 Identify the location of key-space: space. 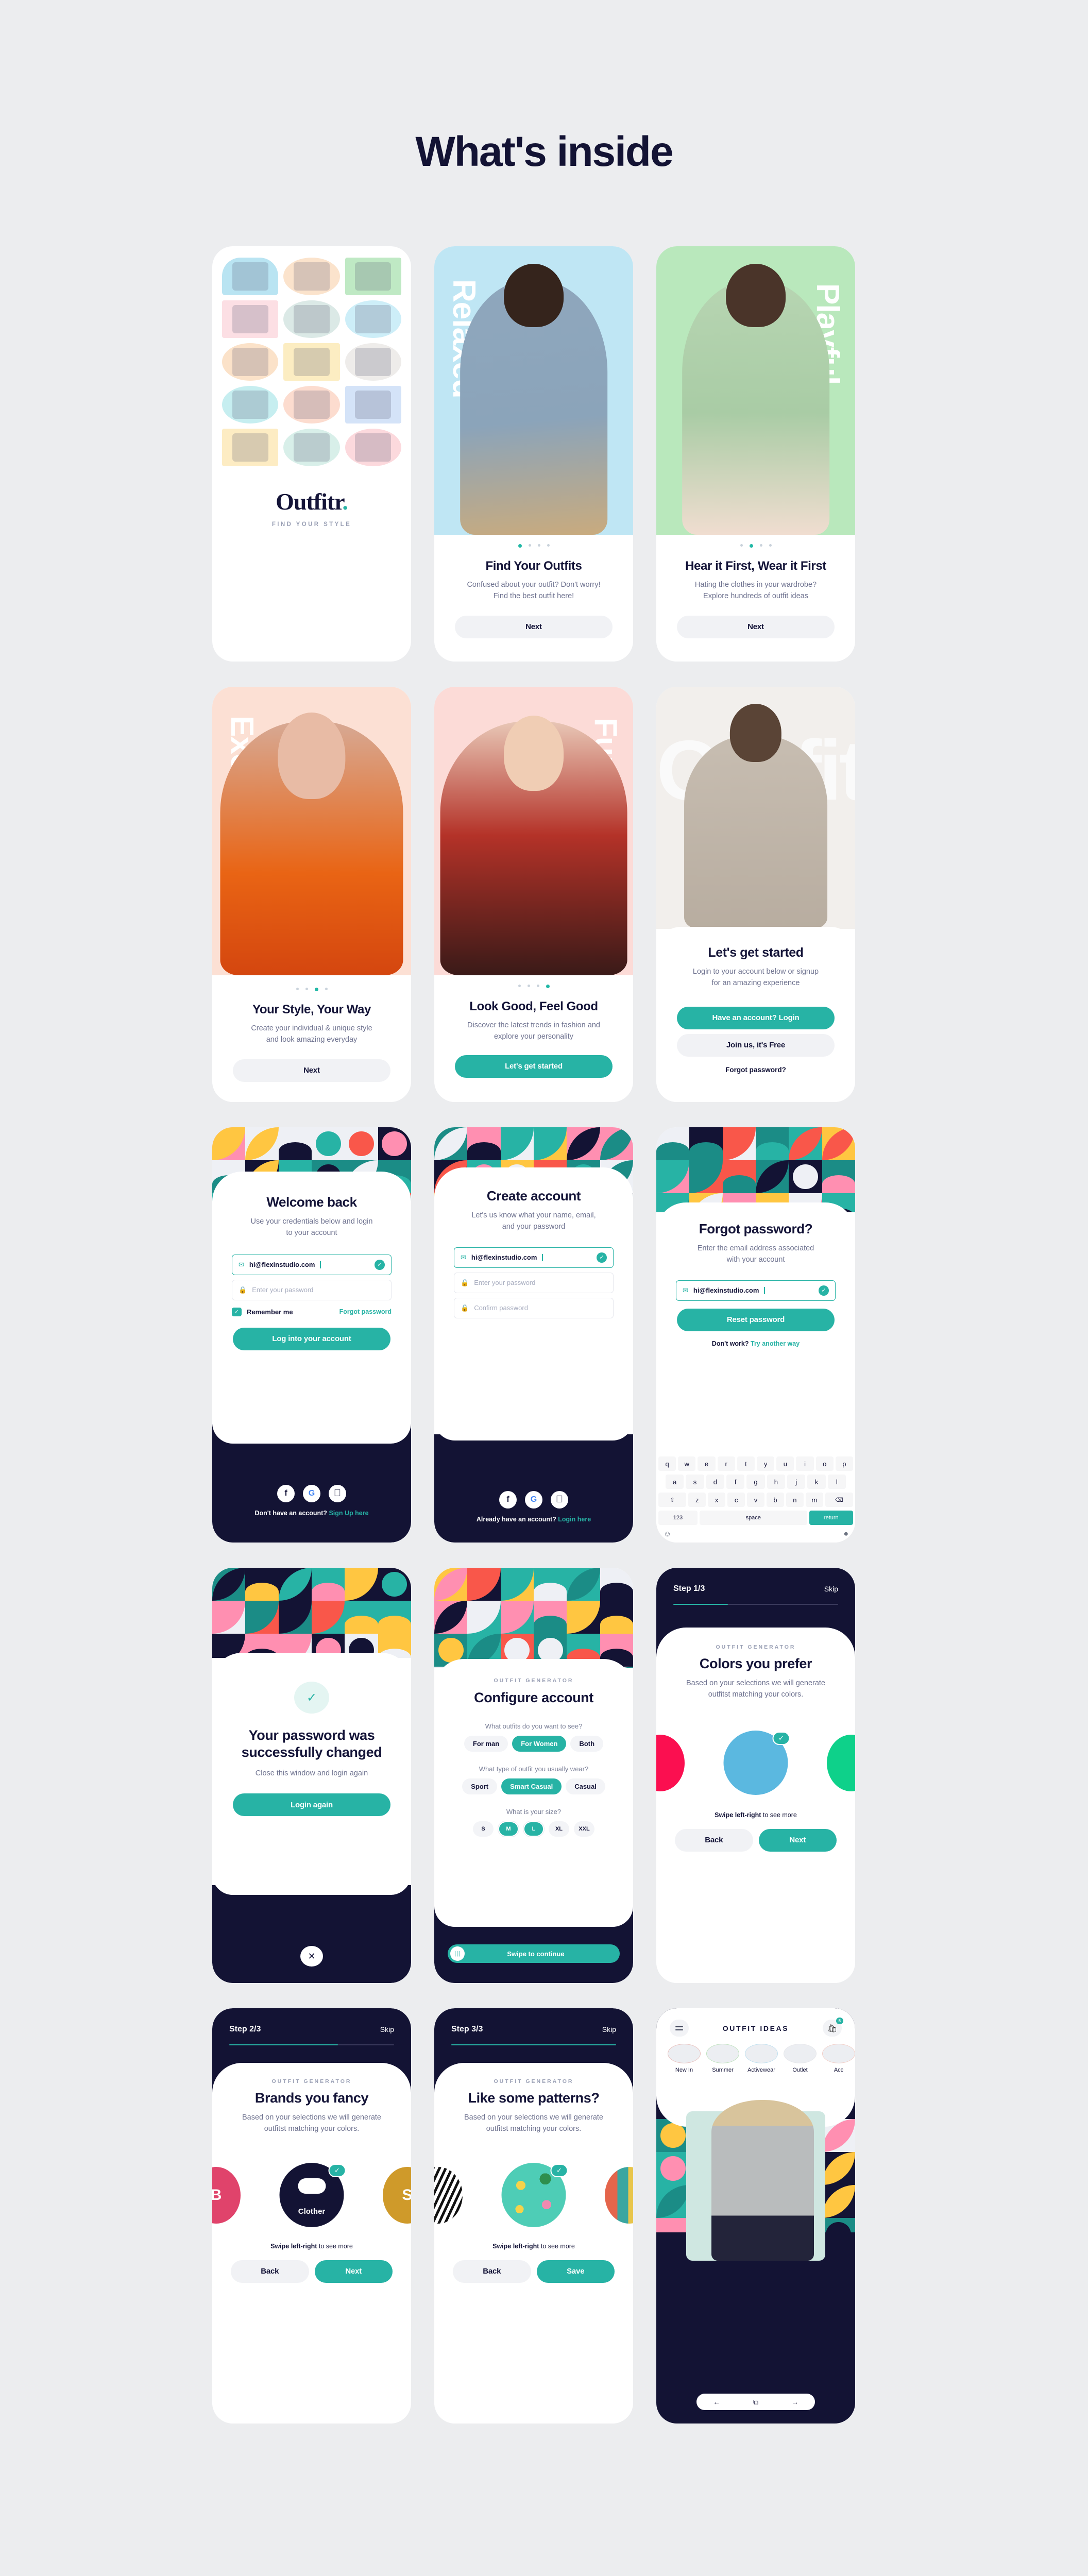
(753, 1518).